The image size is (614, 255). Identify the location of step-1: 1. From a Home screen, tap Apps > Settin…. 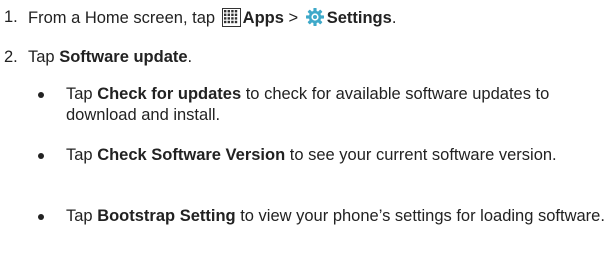
(307, 18).